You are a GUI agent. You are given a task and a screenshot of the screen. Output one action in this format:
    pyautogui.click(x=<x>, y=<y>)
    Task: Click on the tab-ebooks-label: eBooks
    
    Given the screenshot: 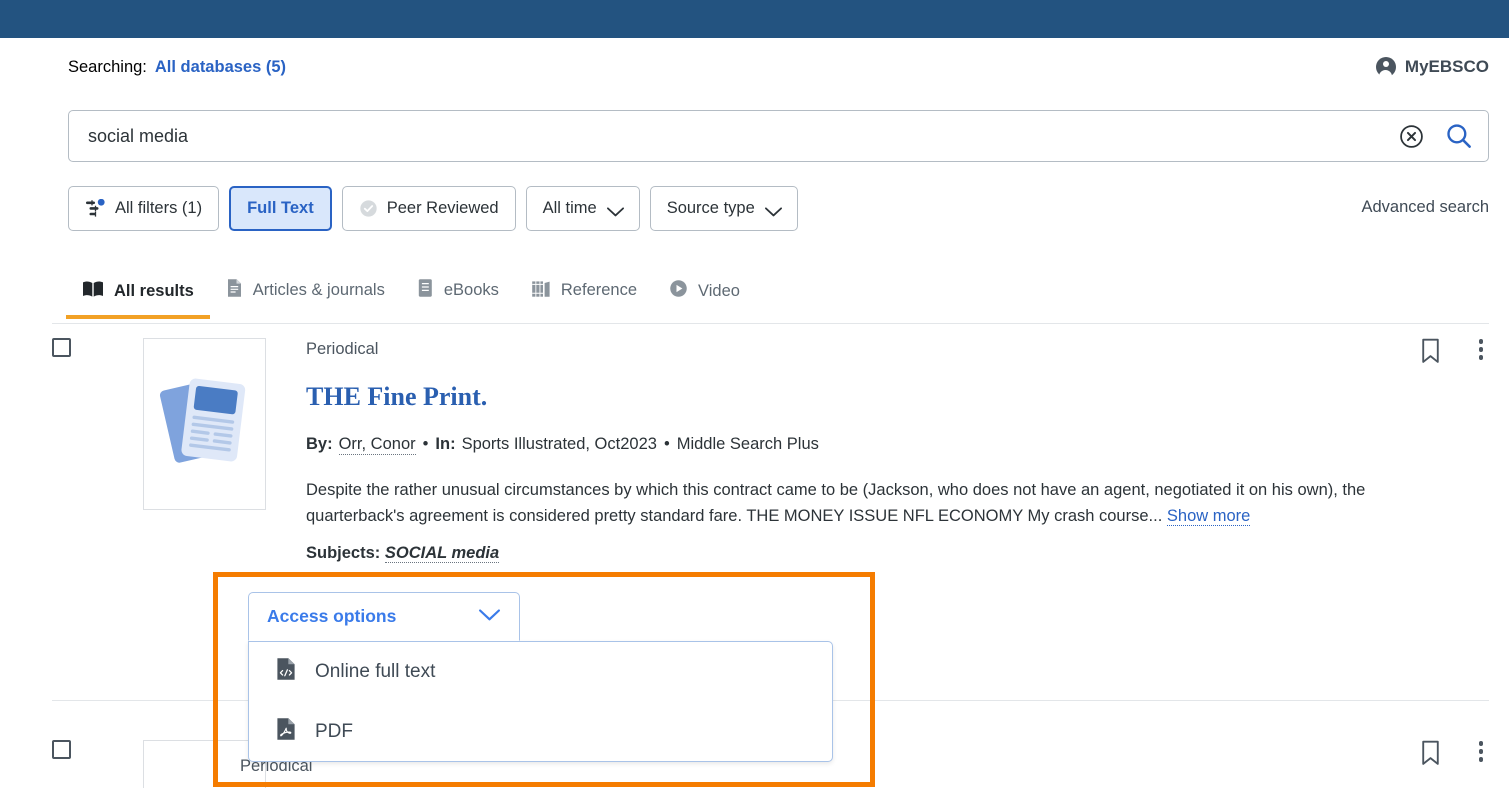 What is the action you would take?
    pyautogui.click(x=471, y=290)
    